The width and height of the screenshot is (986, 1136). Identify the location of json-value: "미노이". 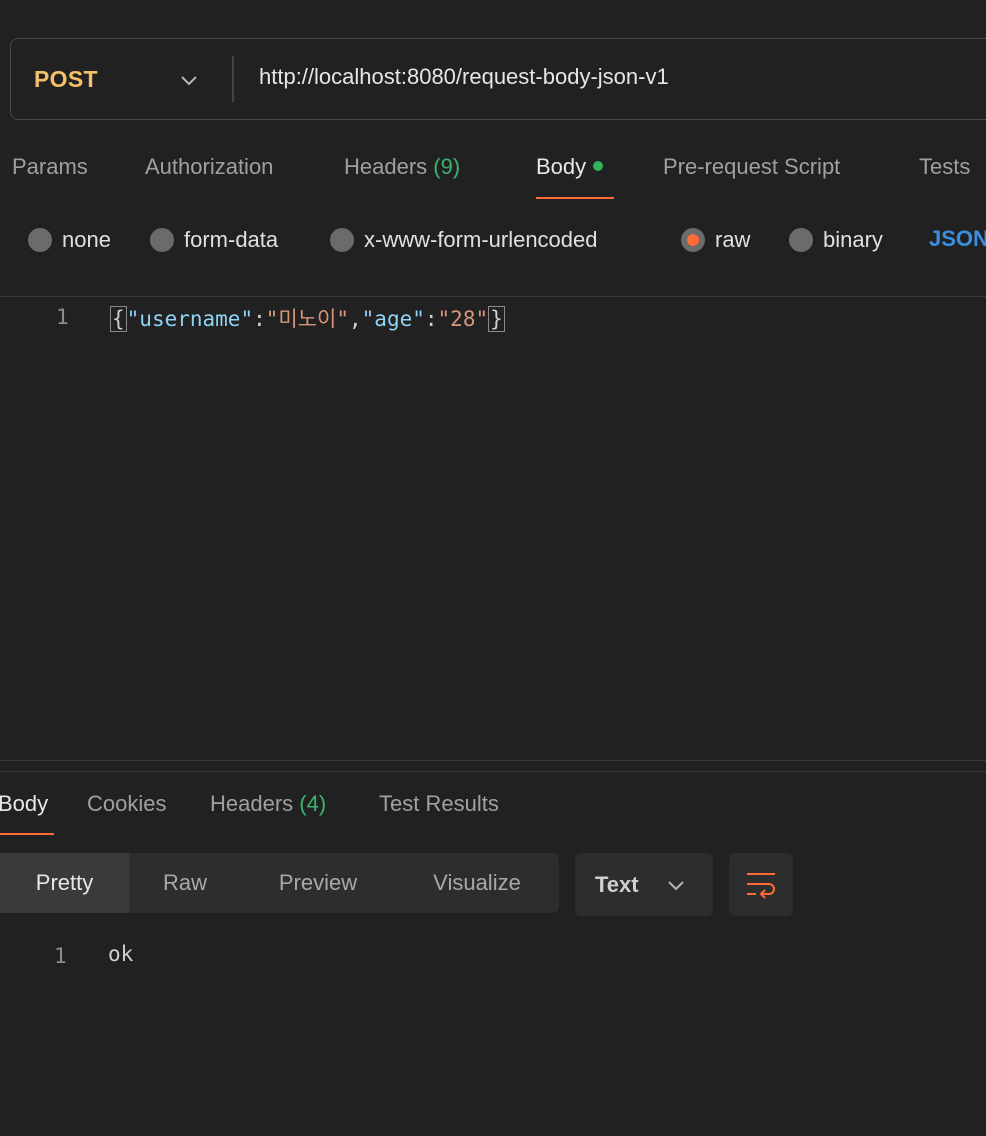
(307, 319).